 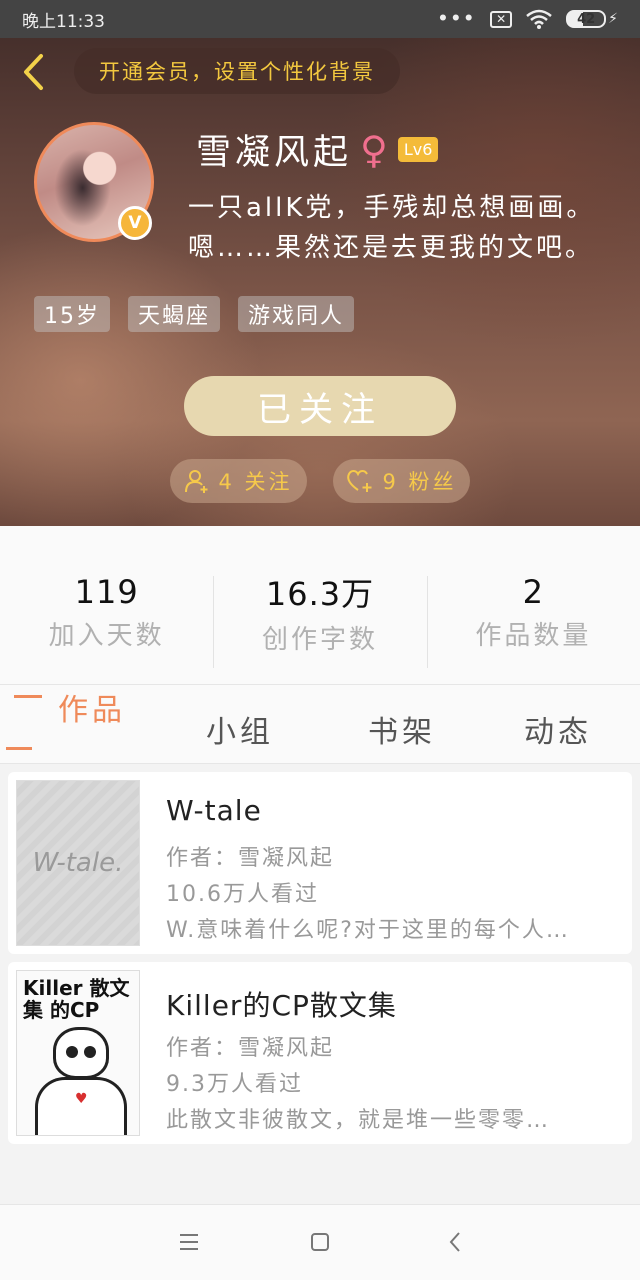 I want to click on bio: 一只allK党，手残却总想画画。嗯……果然还是去更我的文吧。, so click(x=392, y=228).